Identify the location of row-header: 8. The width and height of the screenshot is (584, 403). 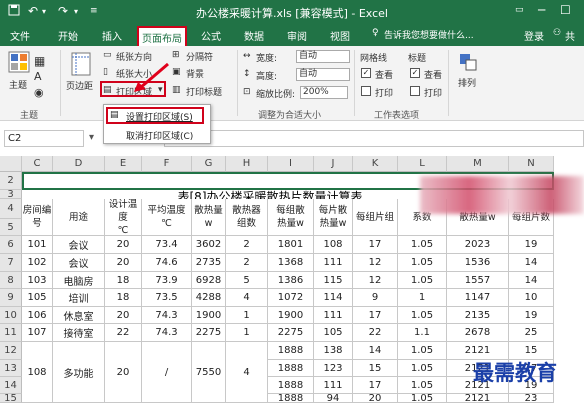
(11, 280).